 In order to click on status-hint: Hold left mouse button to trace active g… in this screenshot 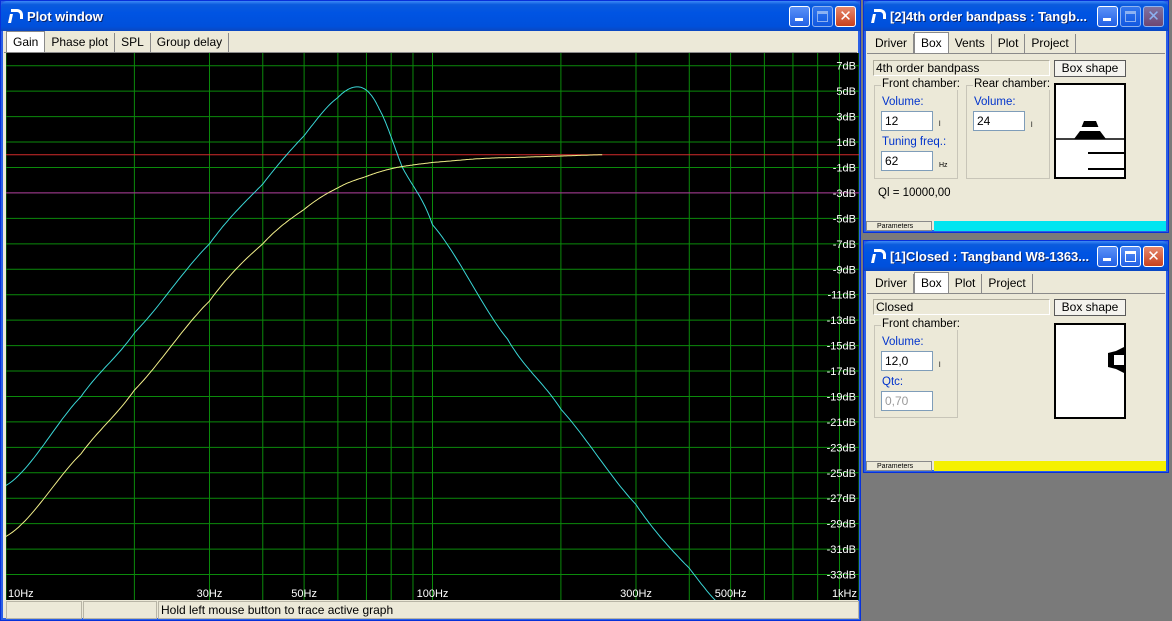, I will do `click(508, 610)`.